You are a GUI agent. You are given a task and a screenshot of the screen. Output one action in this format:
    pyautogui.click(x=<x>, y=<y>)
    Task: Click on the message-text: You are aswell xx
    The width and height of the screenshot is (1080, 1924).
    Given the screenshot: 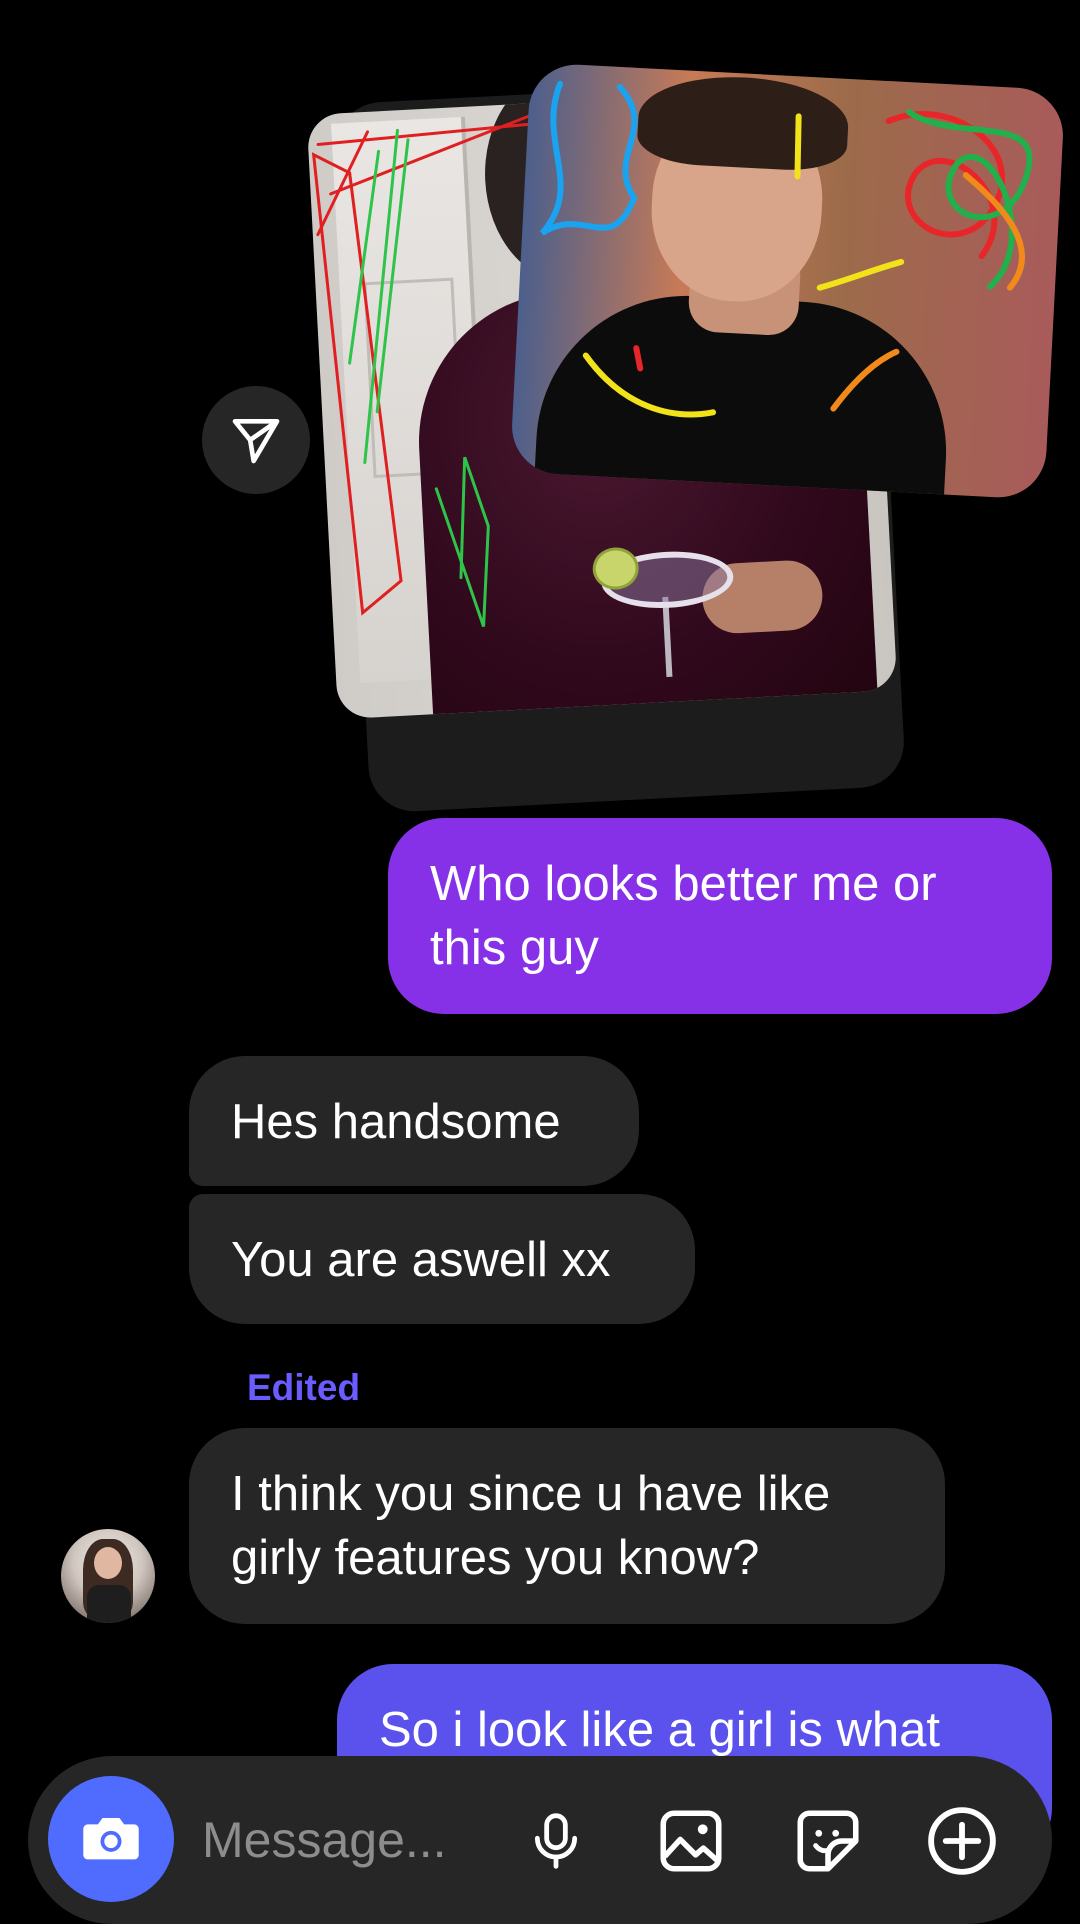 What is the action you would take?
    pyautogui.click(x=421, y=1260)
    